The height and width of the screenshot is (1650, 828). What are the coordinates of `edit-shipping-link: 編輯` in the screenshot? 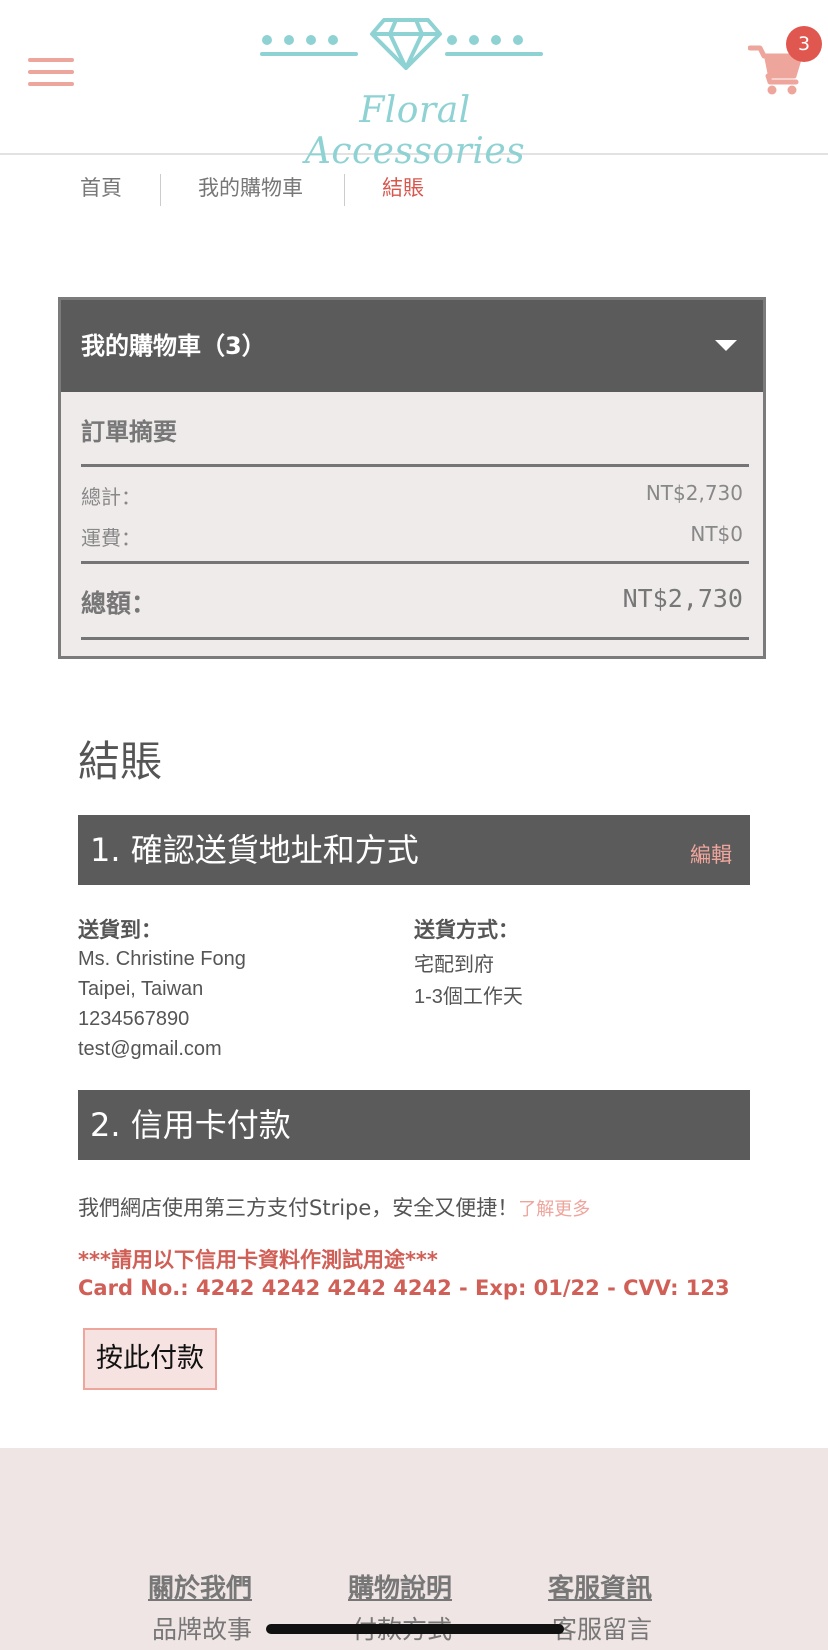 It's located at (711, 854).